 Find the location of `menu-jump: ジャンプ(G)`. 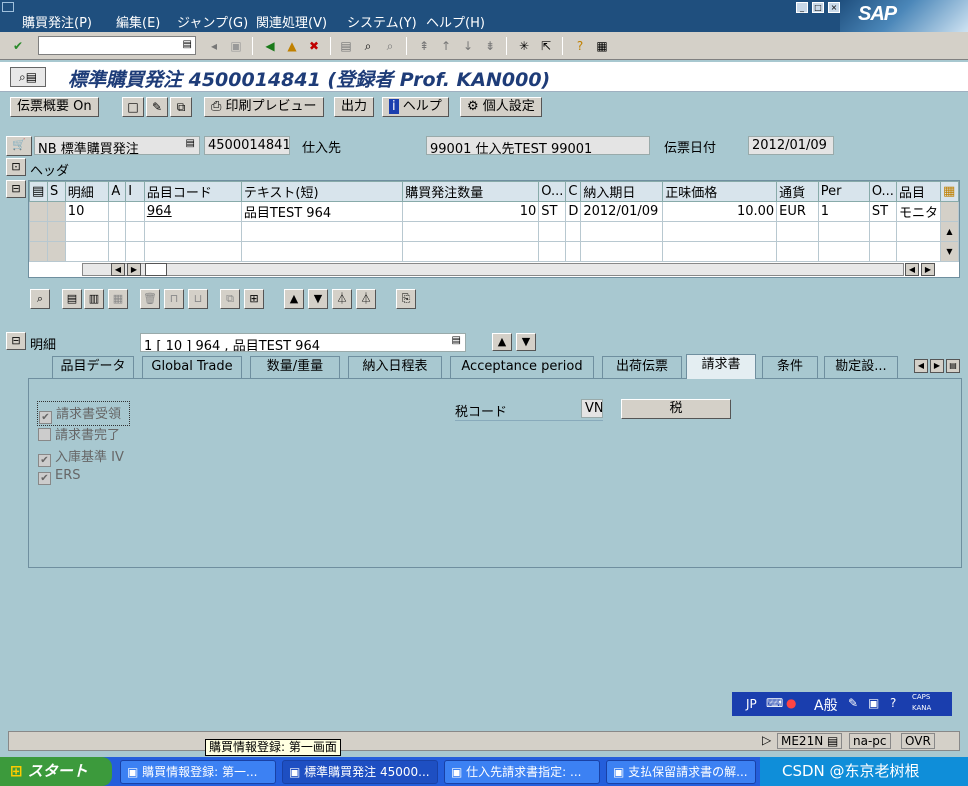

menu-jump: ジャンプ(G) is located at coordinates (212, 21).